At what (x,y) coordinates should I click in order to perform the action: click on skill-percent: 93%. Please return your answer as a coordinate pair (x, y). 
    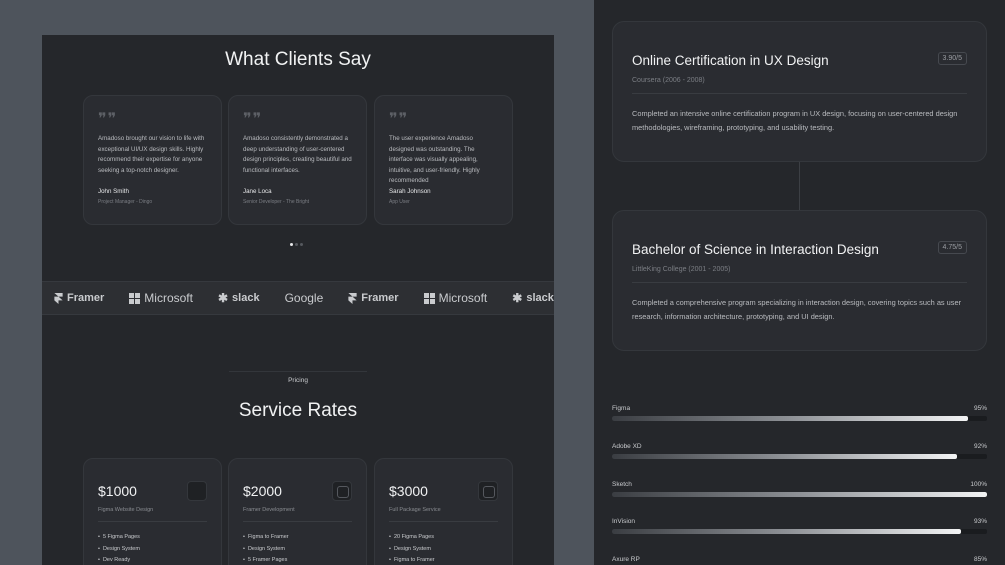
    Looking at the image, I should click on (980, 521).